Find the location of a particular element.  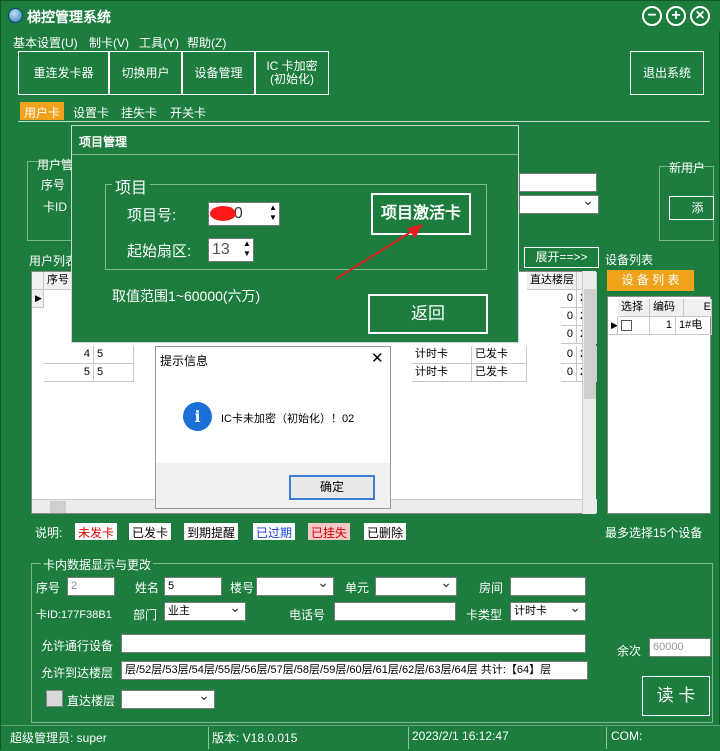

add-user-button: 添 is located at coordinates (691, 208).